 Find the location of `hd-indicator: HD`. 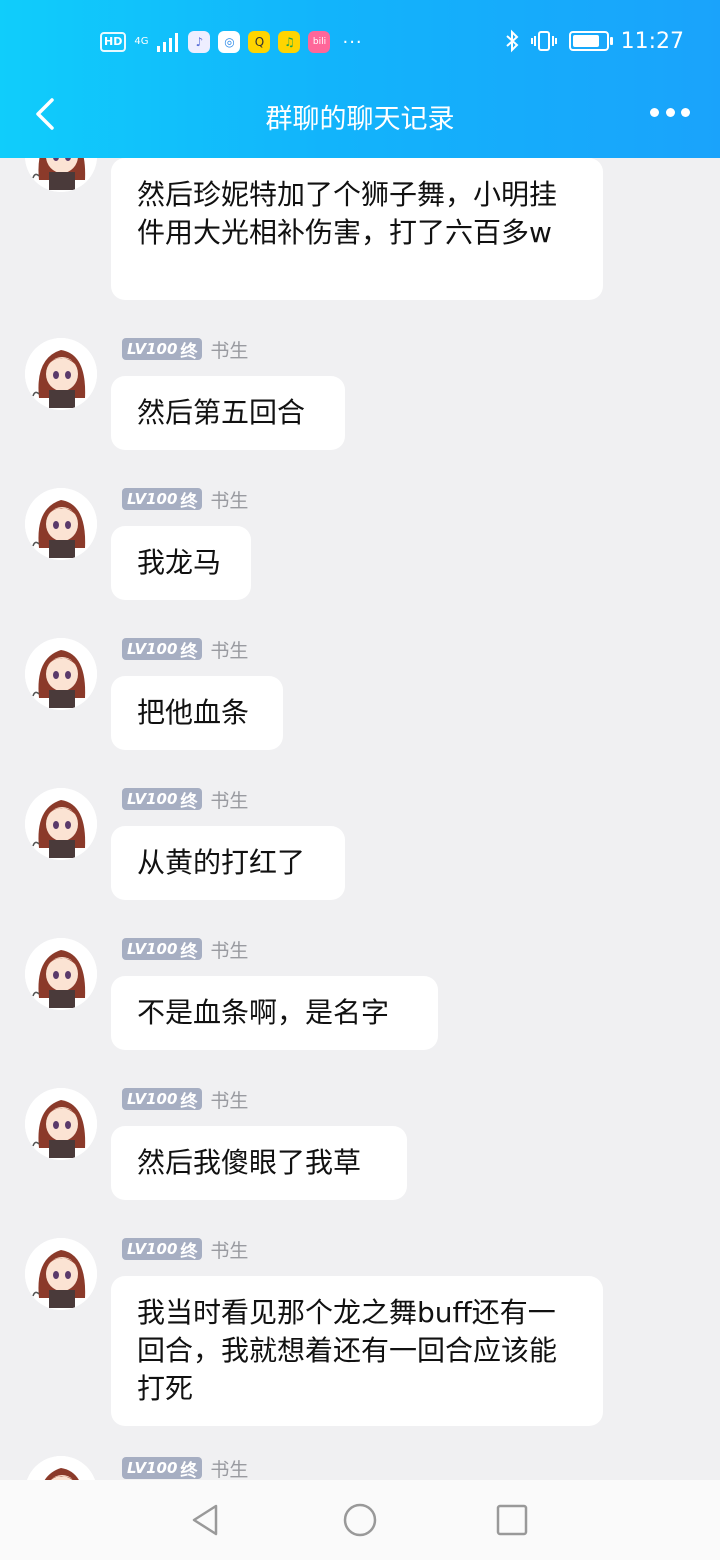

hd-indicator: HD is located at coordinates (113, 42).